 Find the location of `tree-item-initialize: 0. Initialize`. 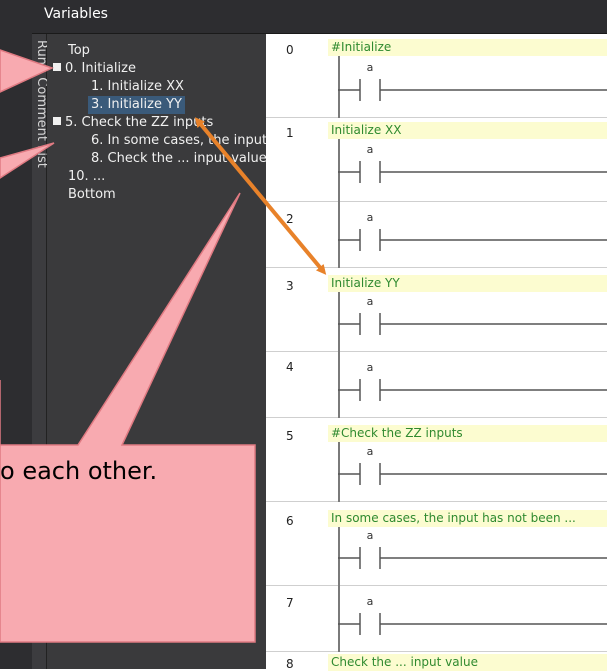

tree-item-initialize: 0. Initialize is located at coordinates (94, 69).